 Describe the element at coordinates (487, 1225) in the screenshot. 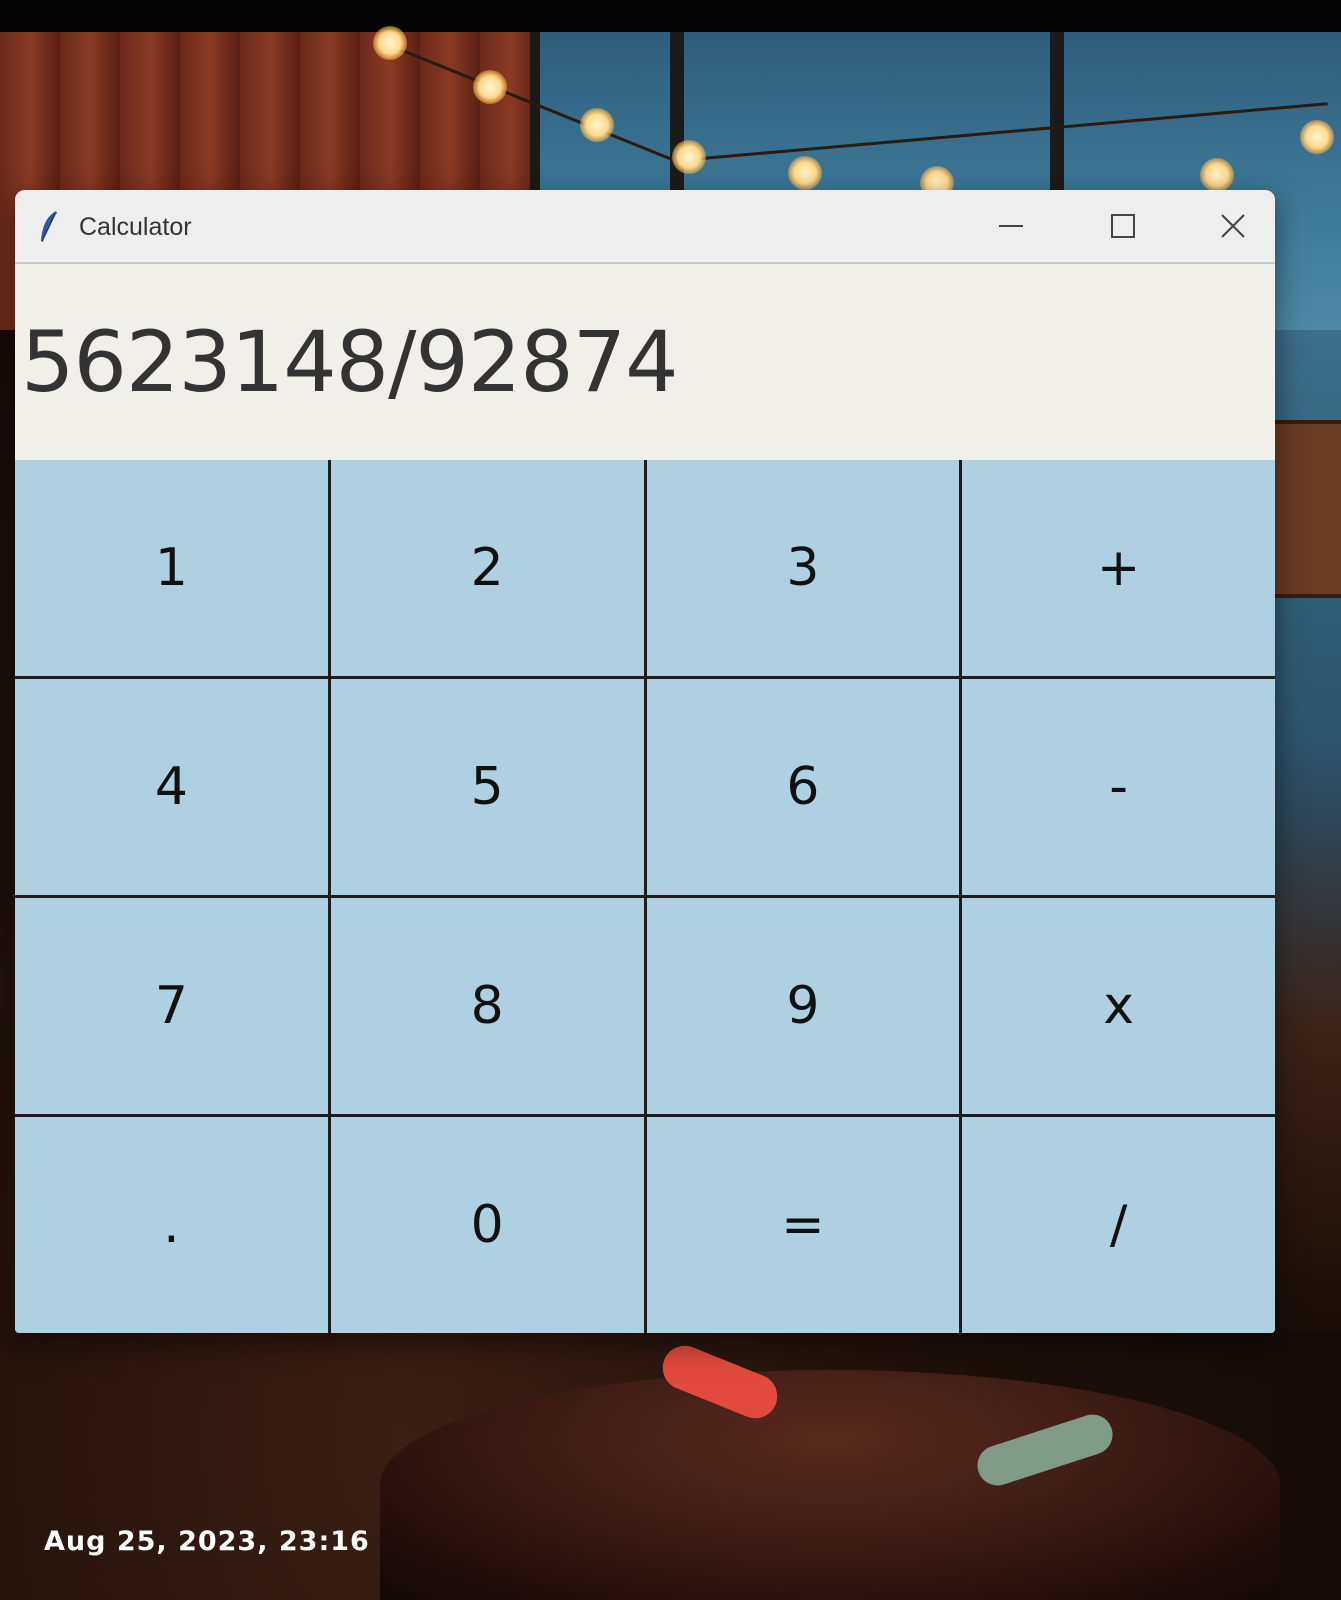

I see `key-0-button: 0` at that location.